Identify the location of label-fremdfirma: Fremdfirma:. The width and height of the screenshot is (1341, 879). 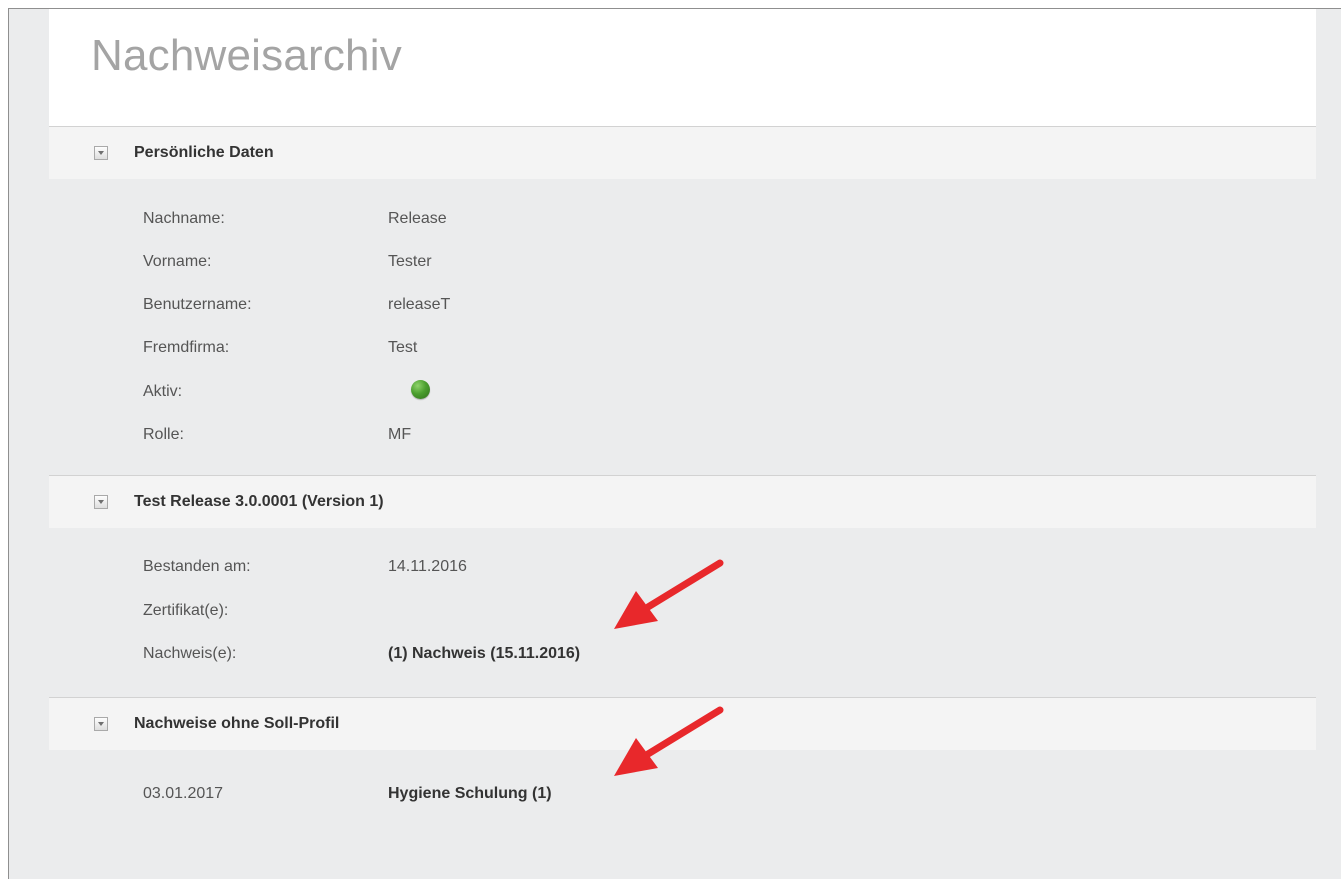
(186, 347).